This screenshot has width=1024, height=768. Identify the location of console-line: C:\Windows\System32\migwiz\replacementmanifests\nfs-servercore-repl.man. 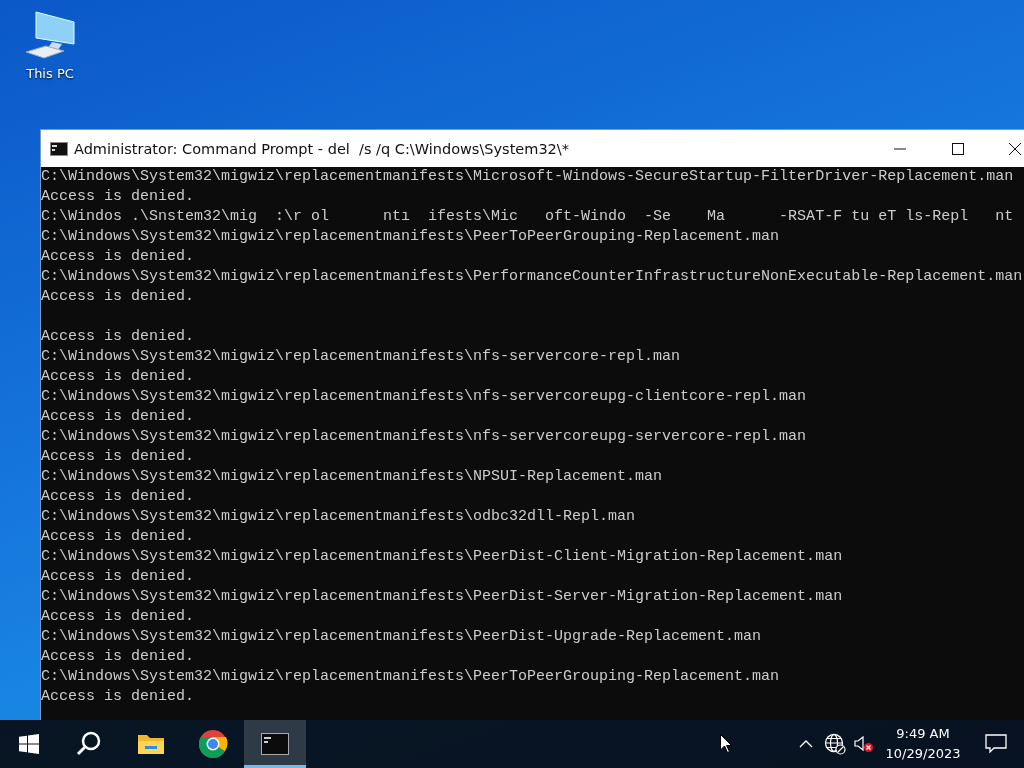
(361, 357).